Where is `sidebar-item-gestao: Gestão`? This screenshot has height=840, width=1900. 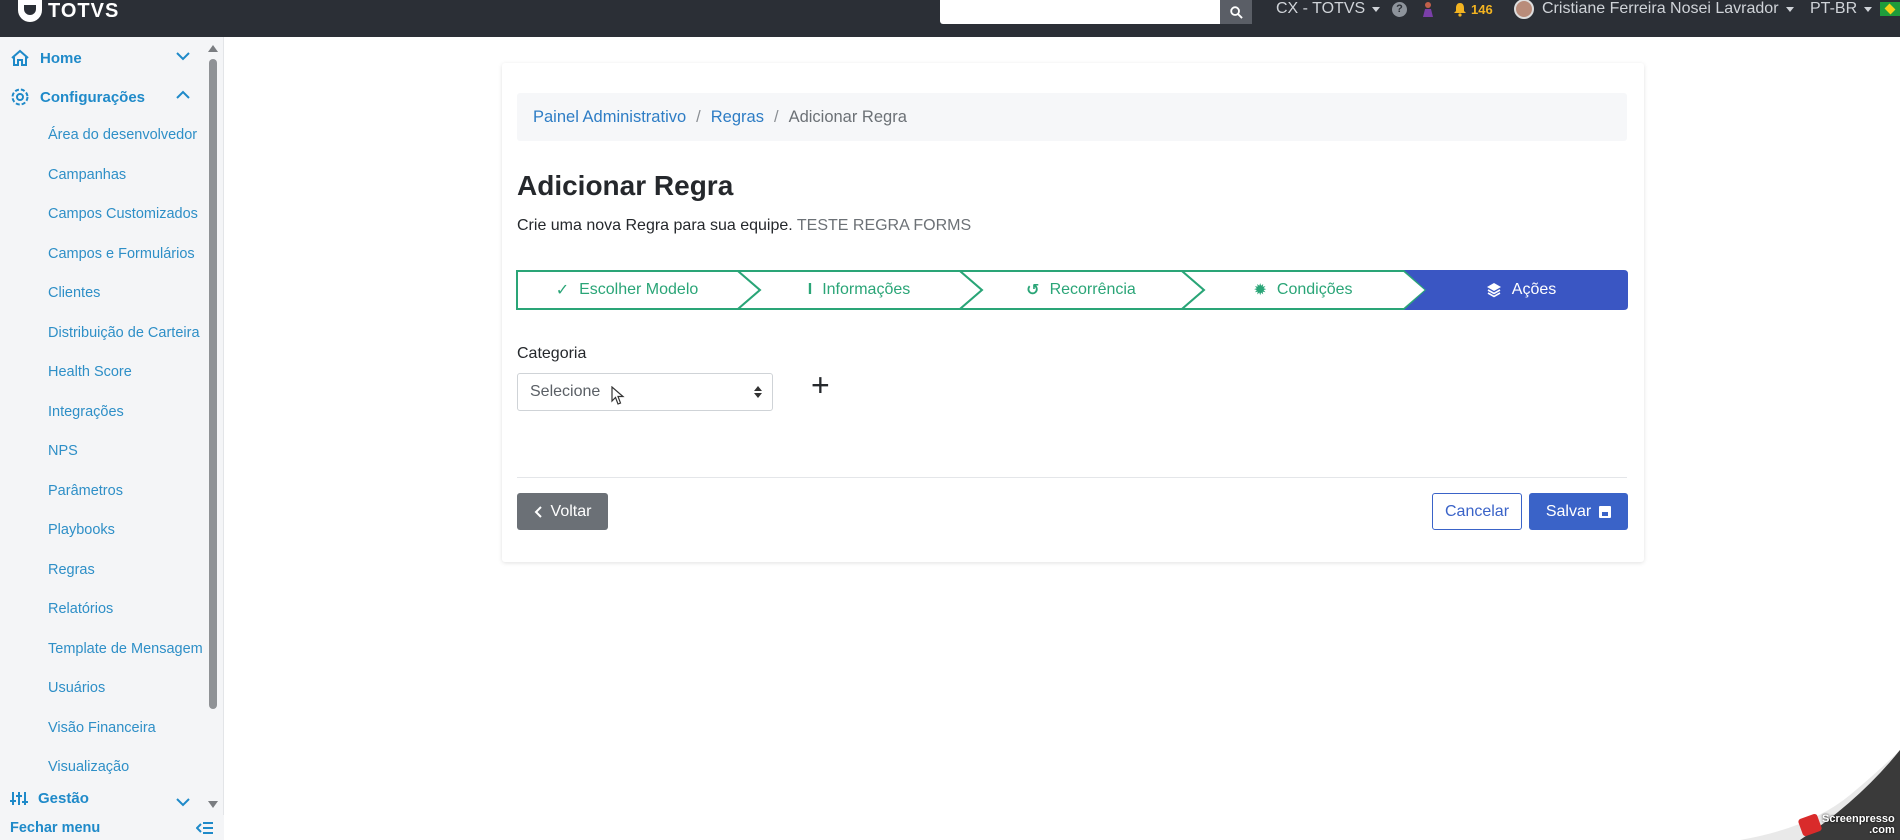
sidebar-item-gestao: Gestão is located at coordinates (100, 796).